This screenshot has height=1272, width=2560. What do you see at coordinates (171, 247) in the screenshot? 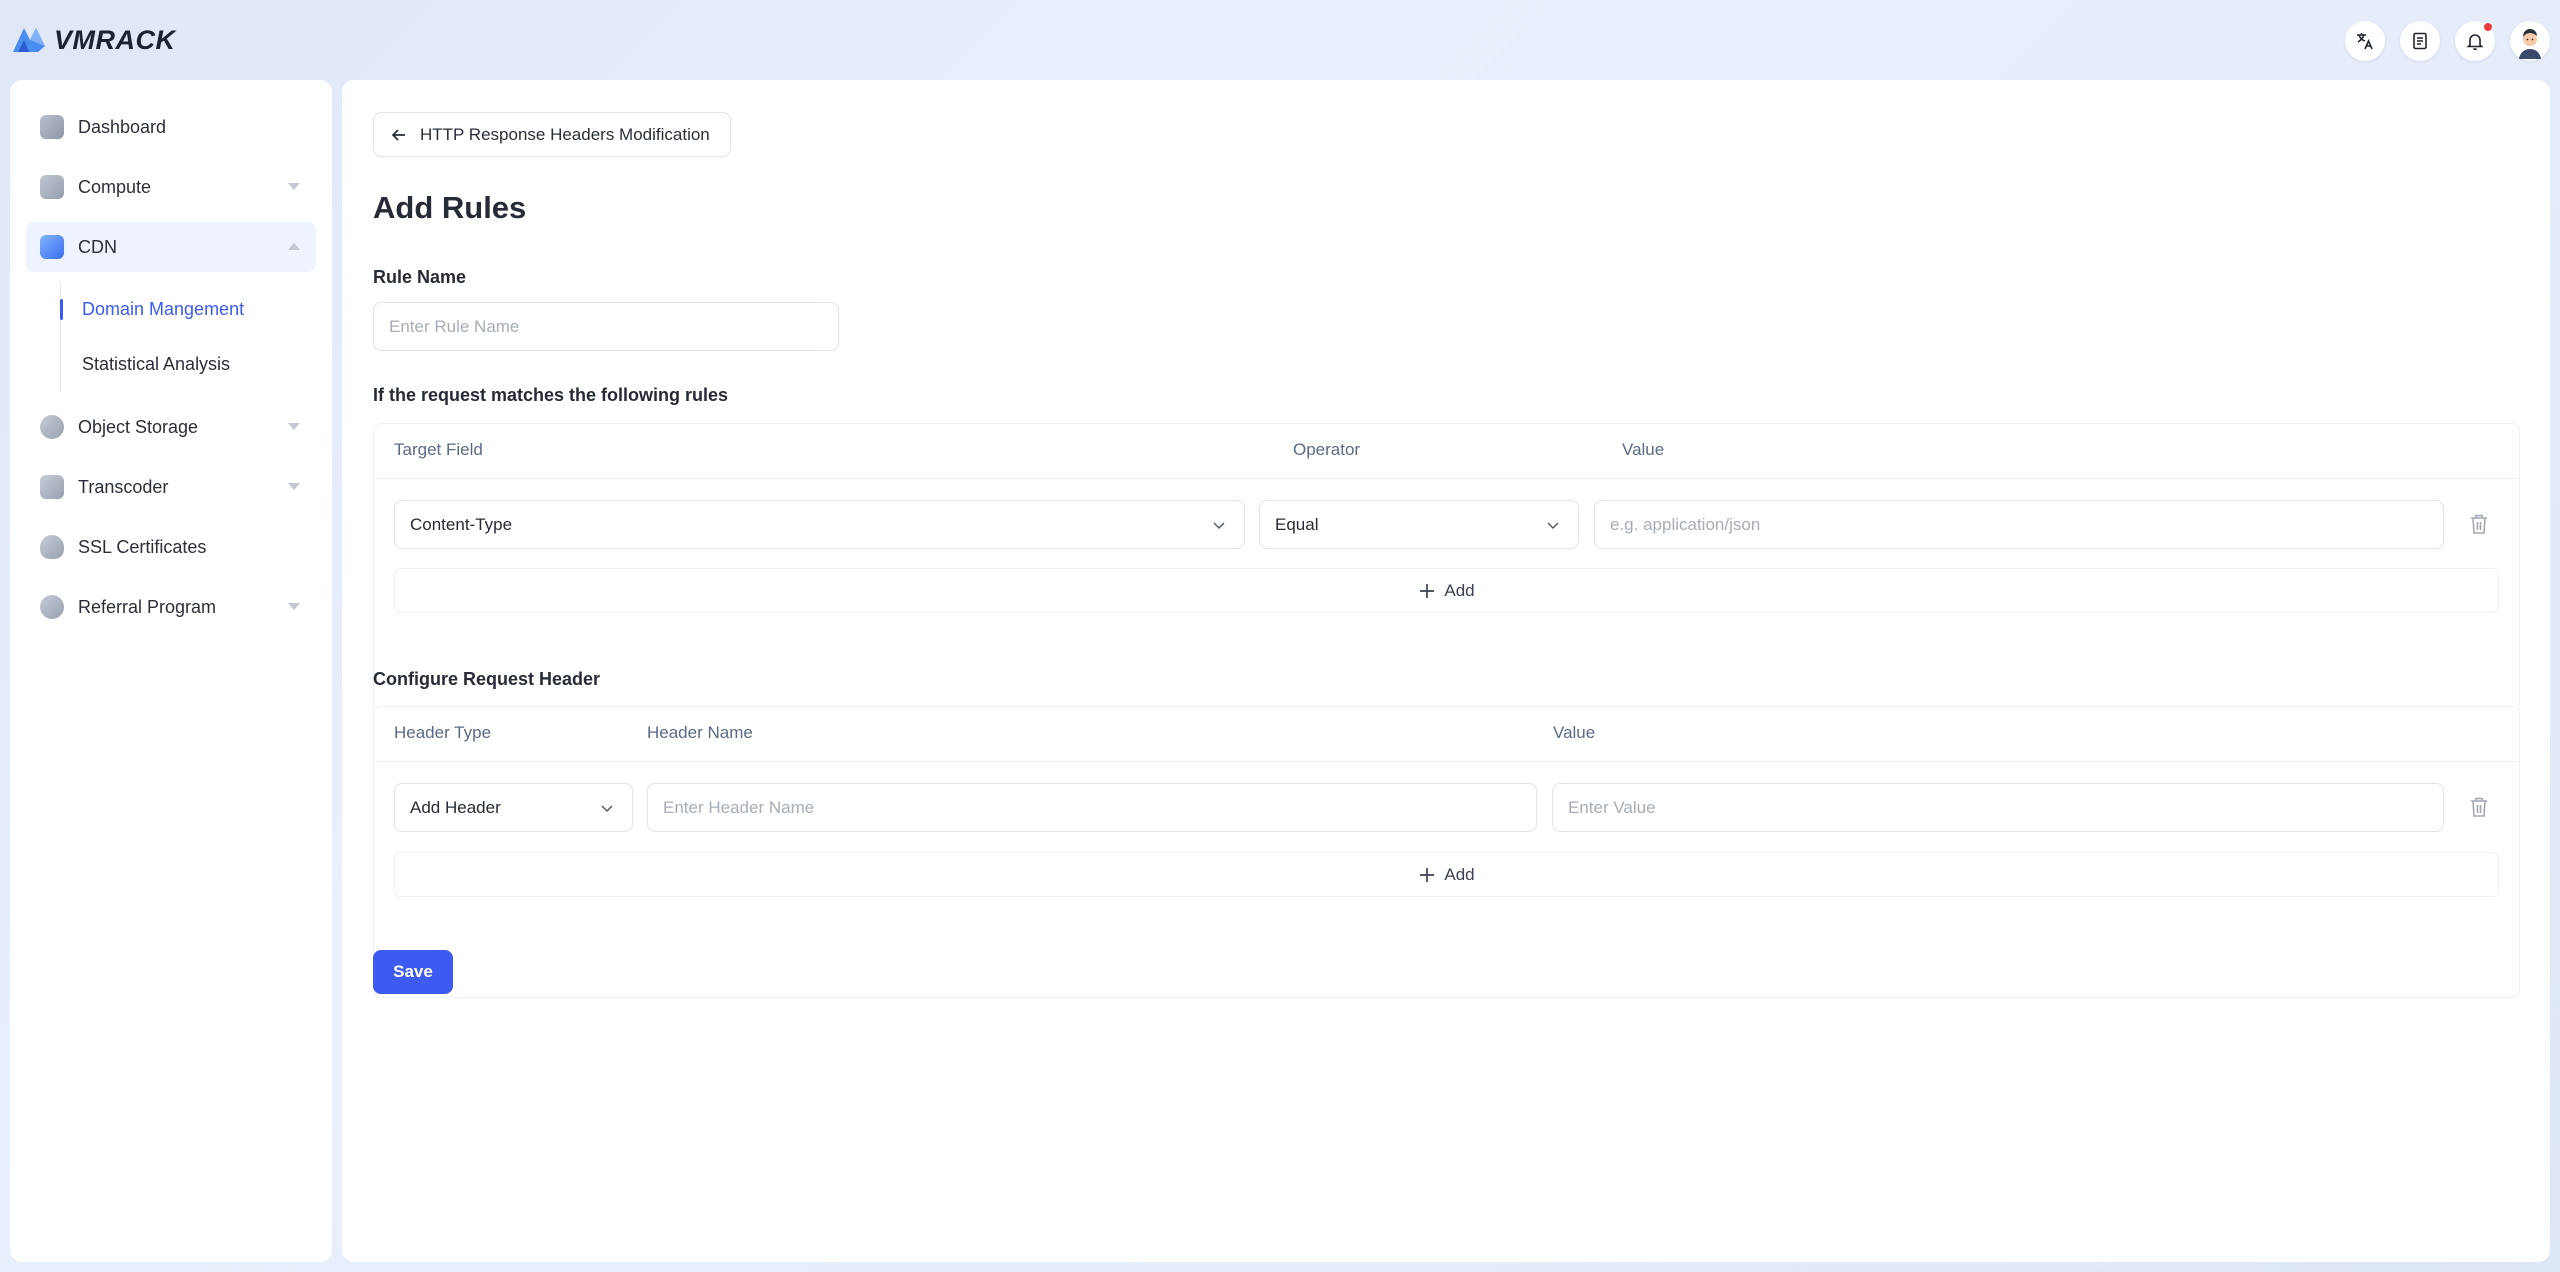
I see `sidebar-item-cdn: CDN` at bounding box center [171, 247].